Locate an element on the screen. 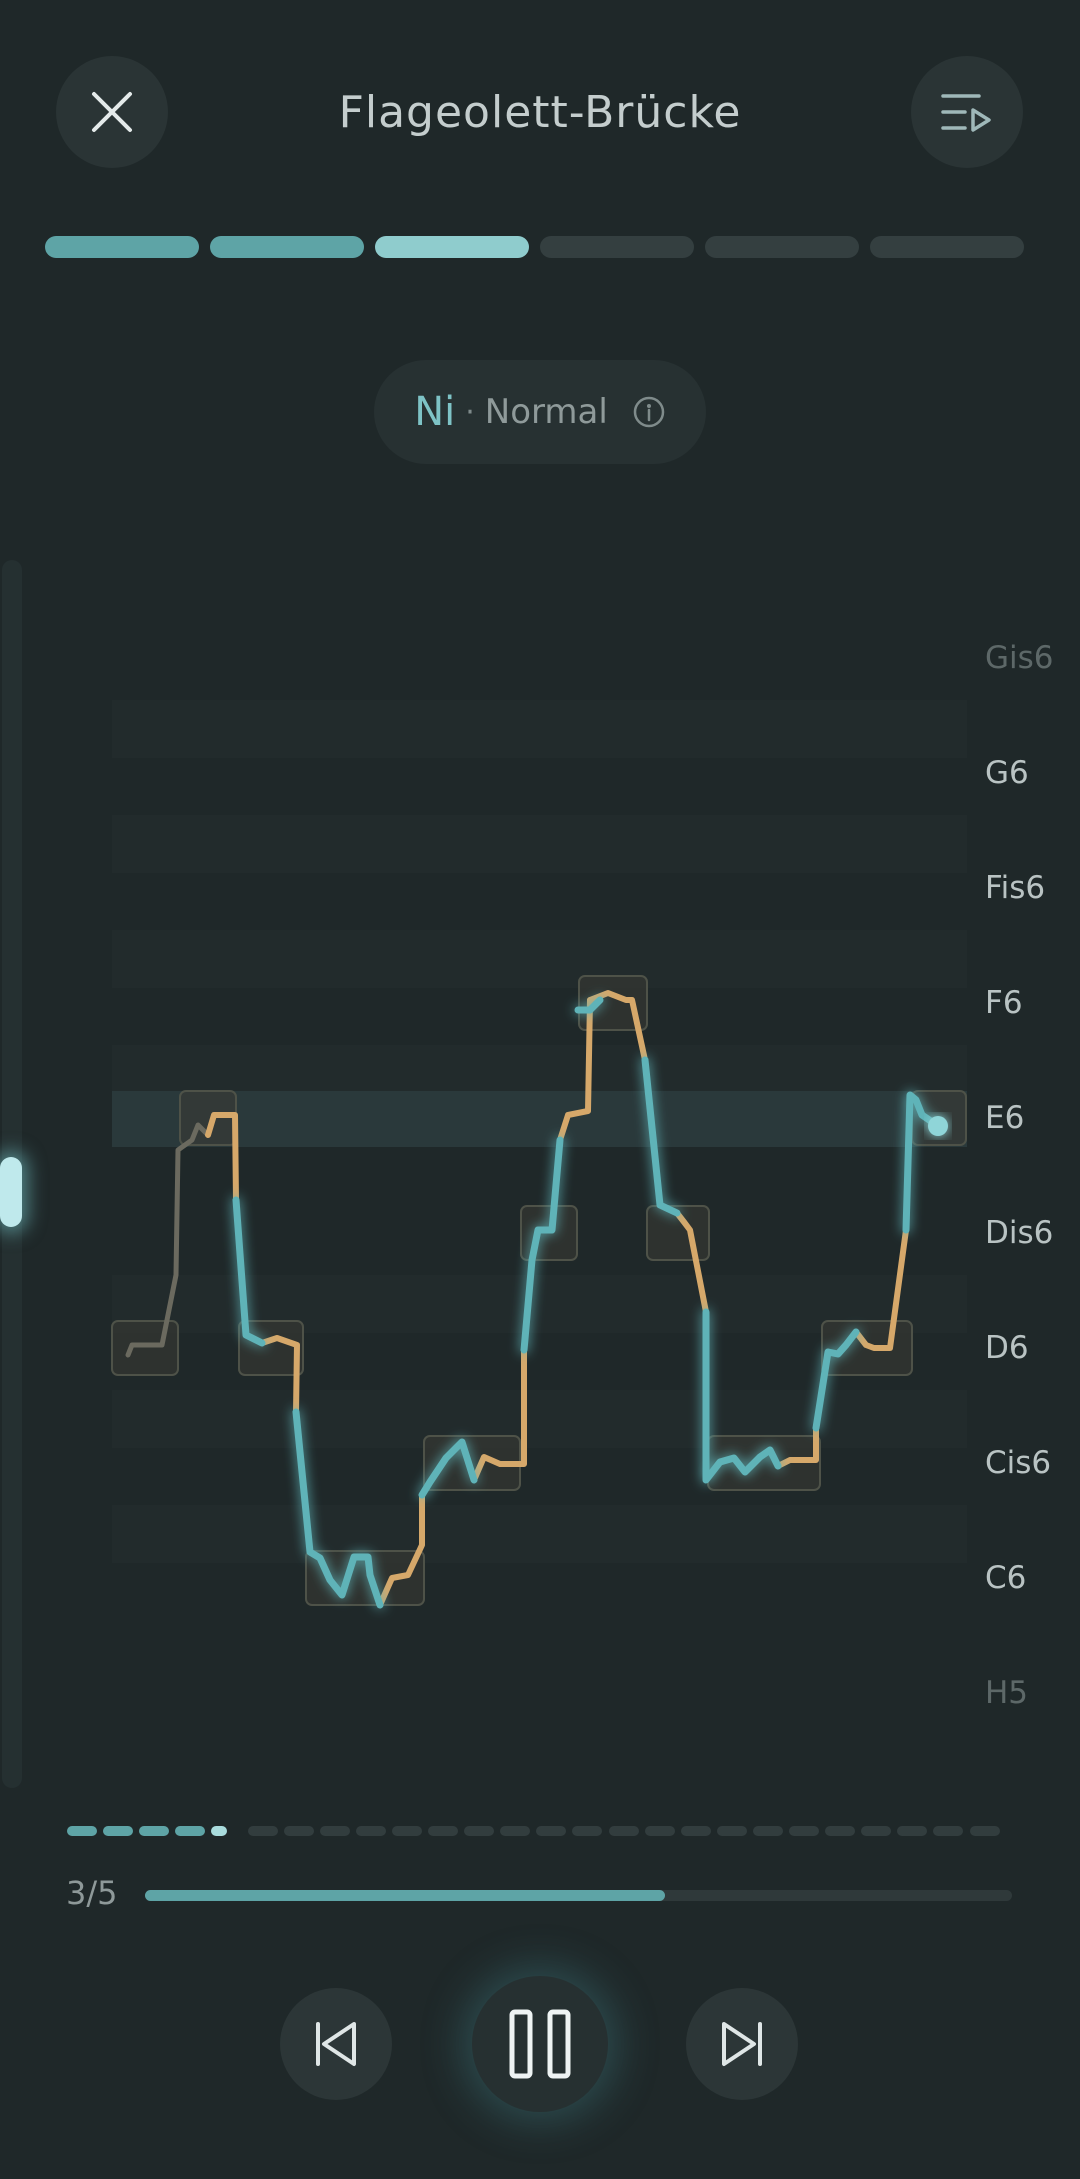 This screenshot has height=2179, width=1080. note-label-dis6: Dis6 is located at coordinates (1019, 1233).